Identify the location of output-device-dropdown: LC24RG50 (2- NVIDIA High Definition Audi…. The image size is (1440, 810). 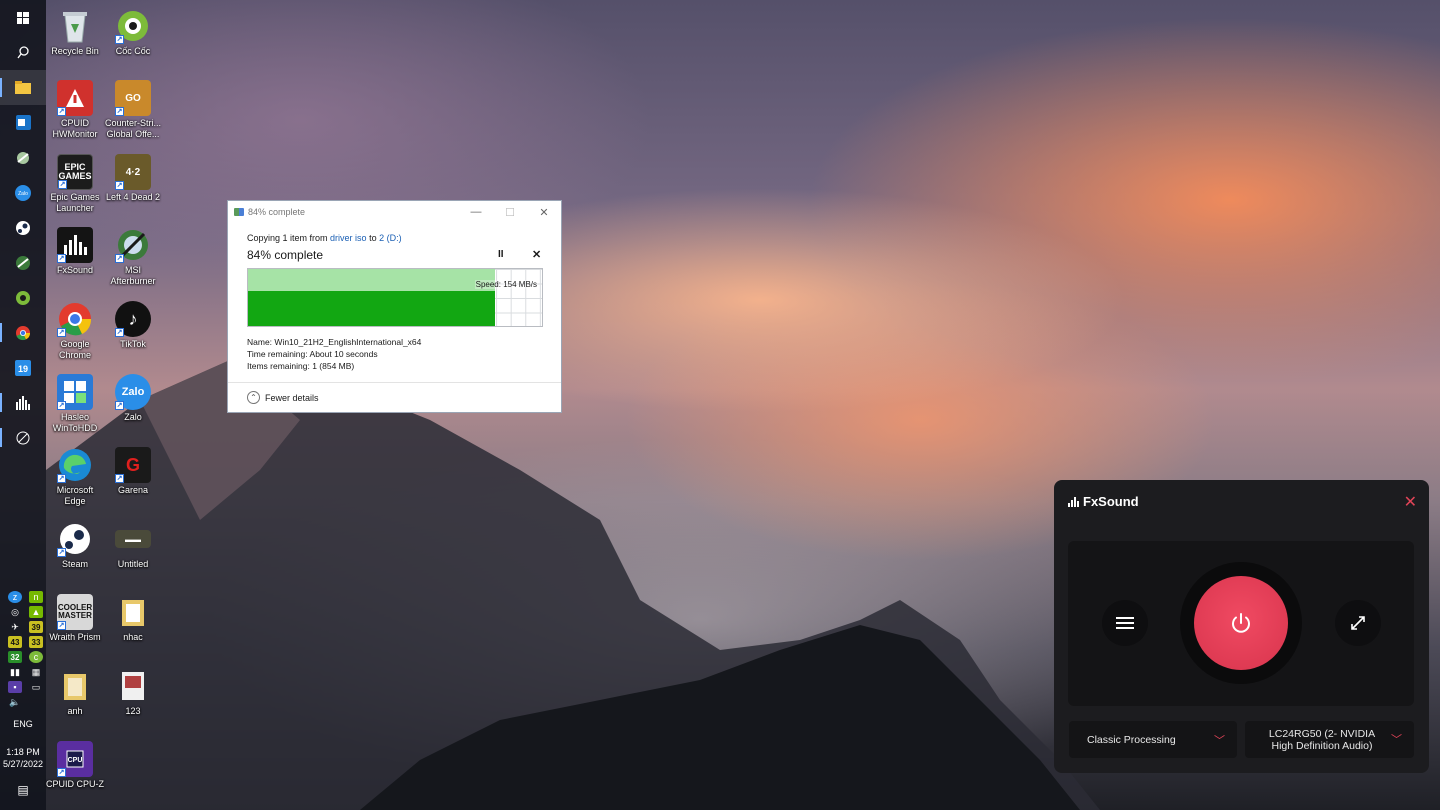
(1329, 739).